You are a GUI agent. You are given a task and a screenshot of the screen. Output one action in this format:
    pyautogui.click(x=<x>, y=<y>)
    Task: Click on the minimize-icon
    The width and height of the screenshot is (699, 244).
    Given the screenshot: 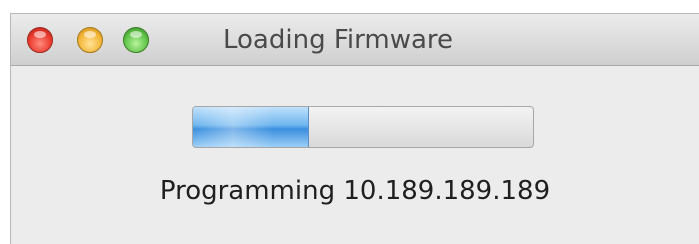 What is the action you would take?
    pyautogui.click(x=90, y=40)
    